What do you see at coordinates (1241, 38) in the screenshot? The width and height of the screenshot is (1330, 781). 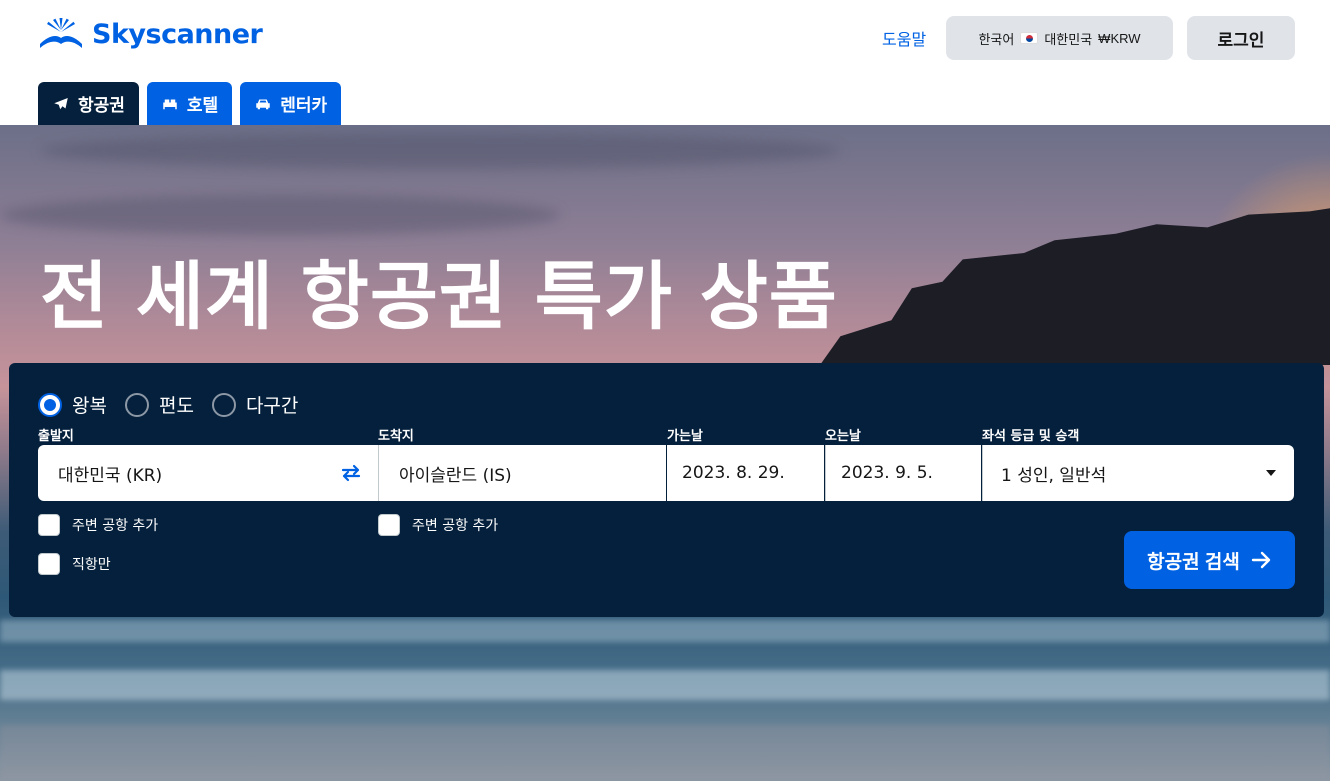 I see `login-button: 로그인` at bounding box center [1241, 38].